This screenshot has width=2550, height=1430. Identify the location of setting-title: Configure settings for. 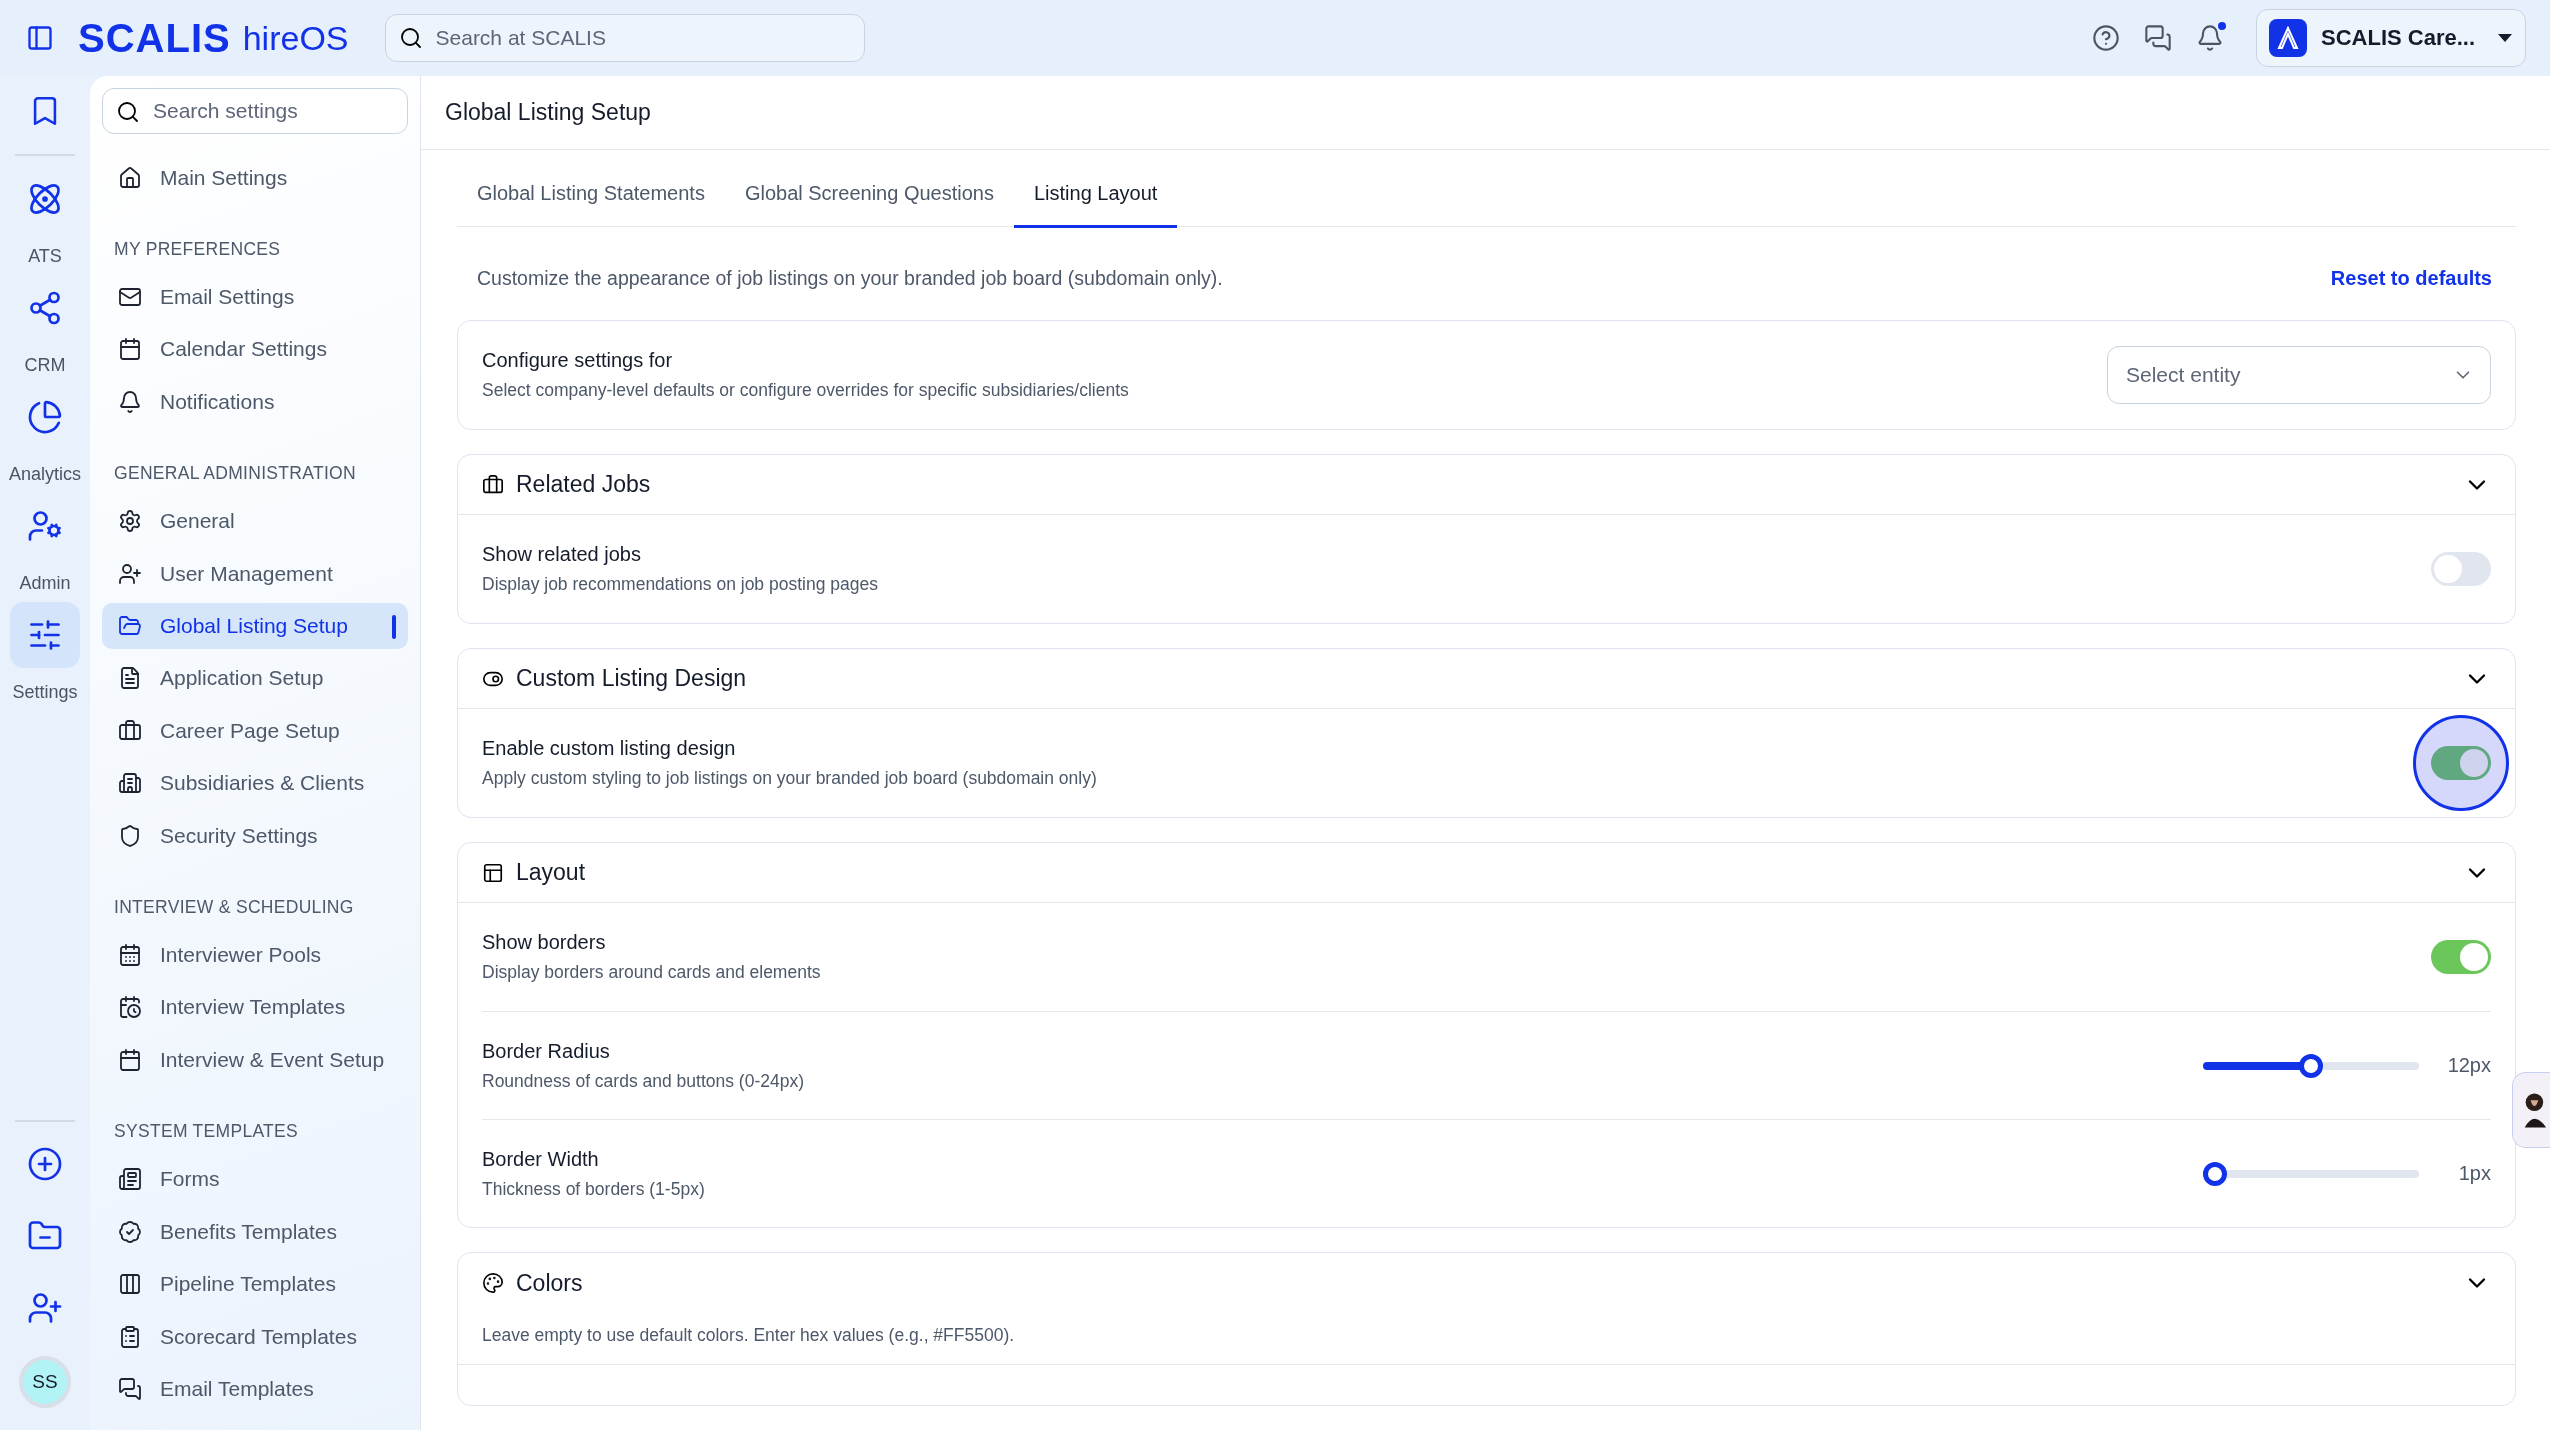
(578, 360).